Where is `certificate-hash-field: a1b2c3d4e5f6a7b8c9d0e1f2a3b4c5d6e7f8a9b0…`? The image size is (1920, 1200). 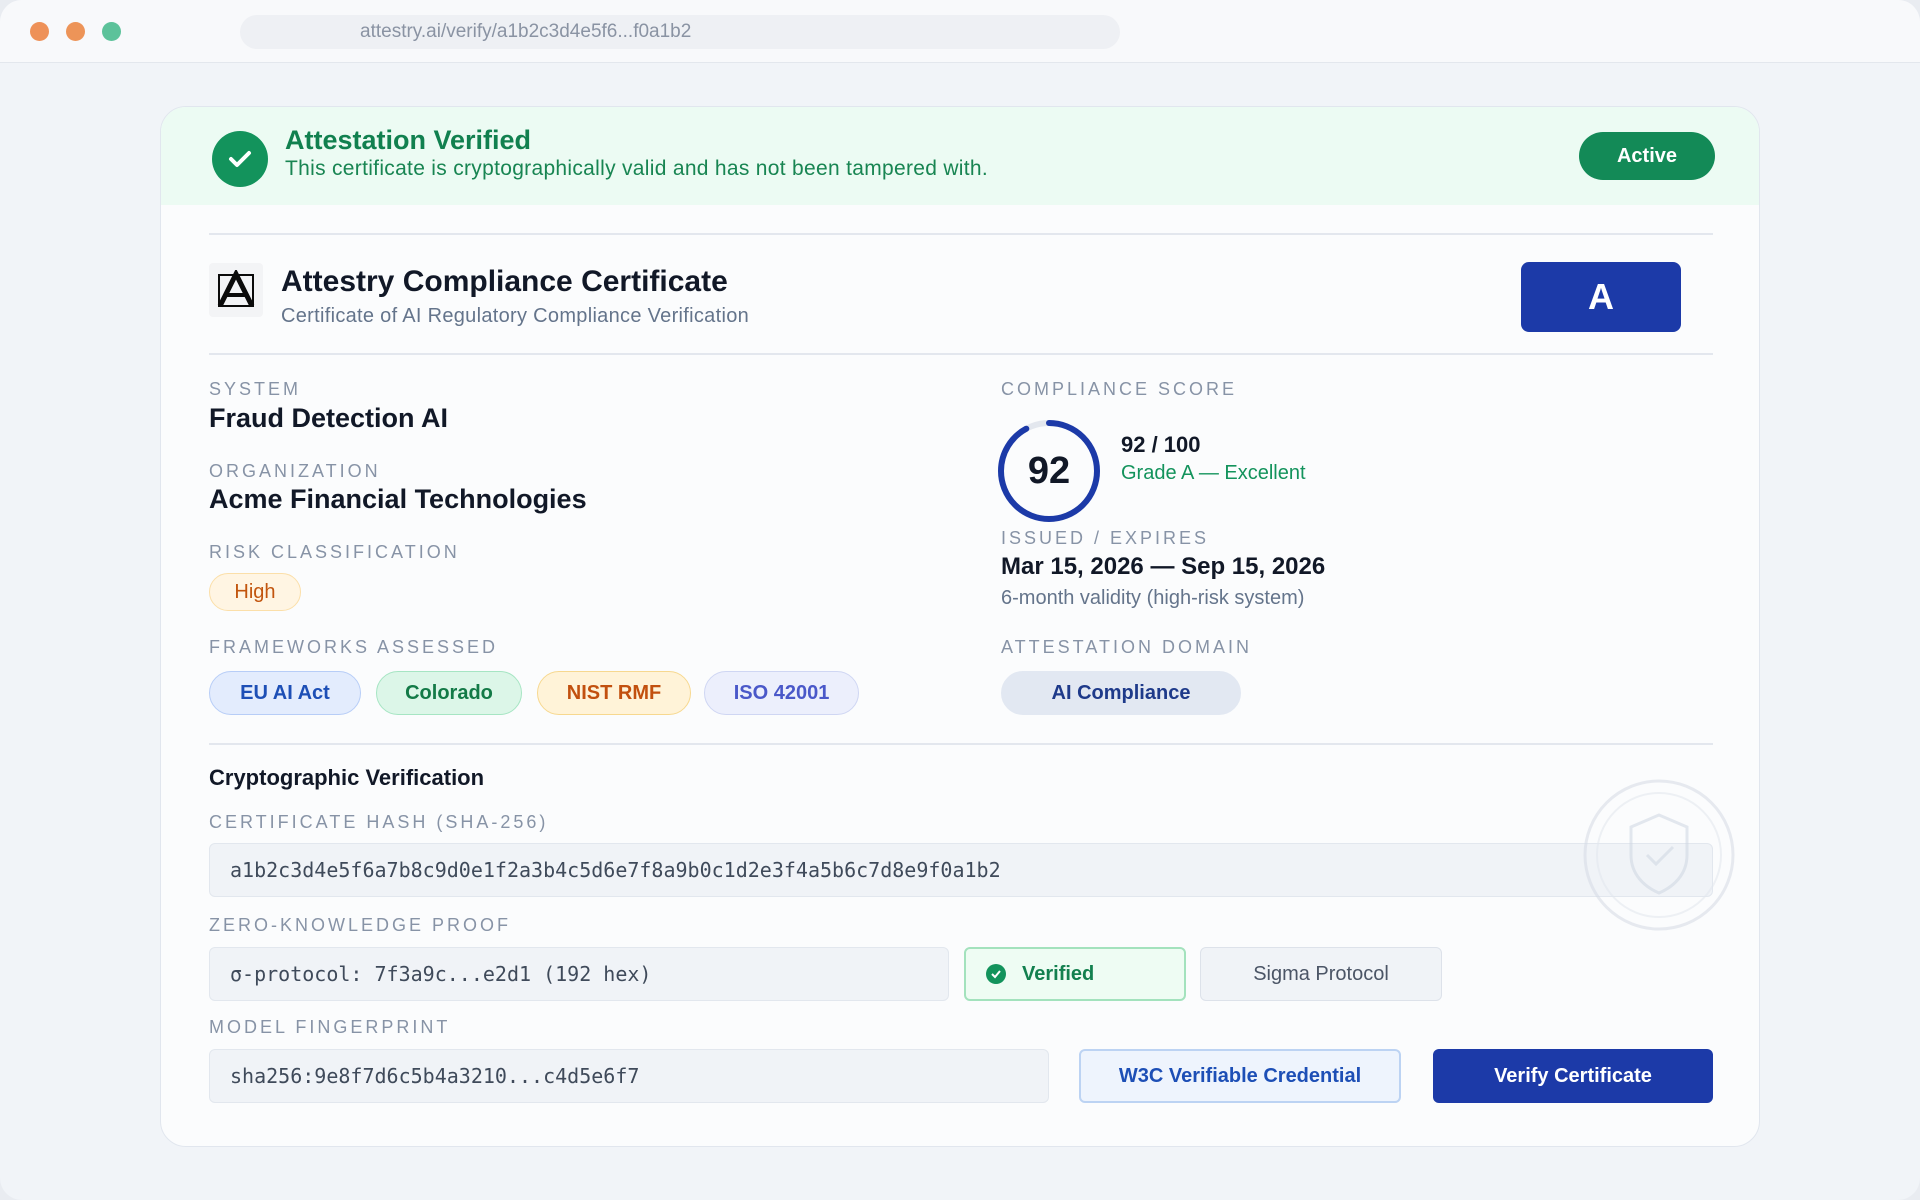 certificate-hash-field: a1b2c3d4e5f6a7b8c9d0e1f2a3b4c5d6e7f8a9b0… is located at coordinates (961, 870).